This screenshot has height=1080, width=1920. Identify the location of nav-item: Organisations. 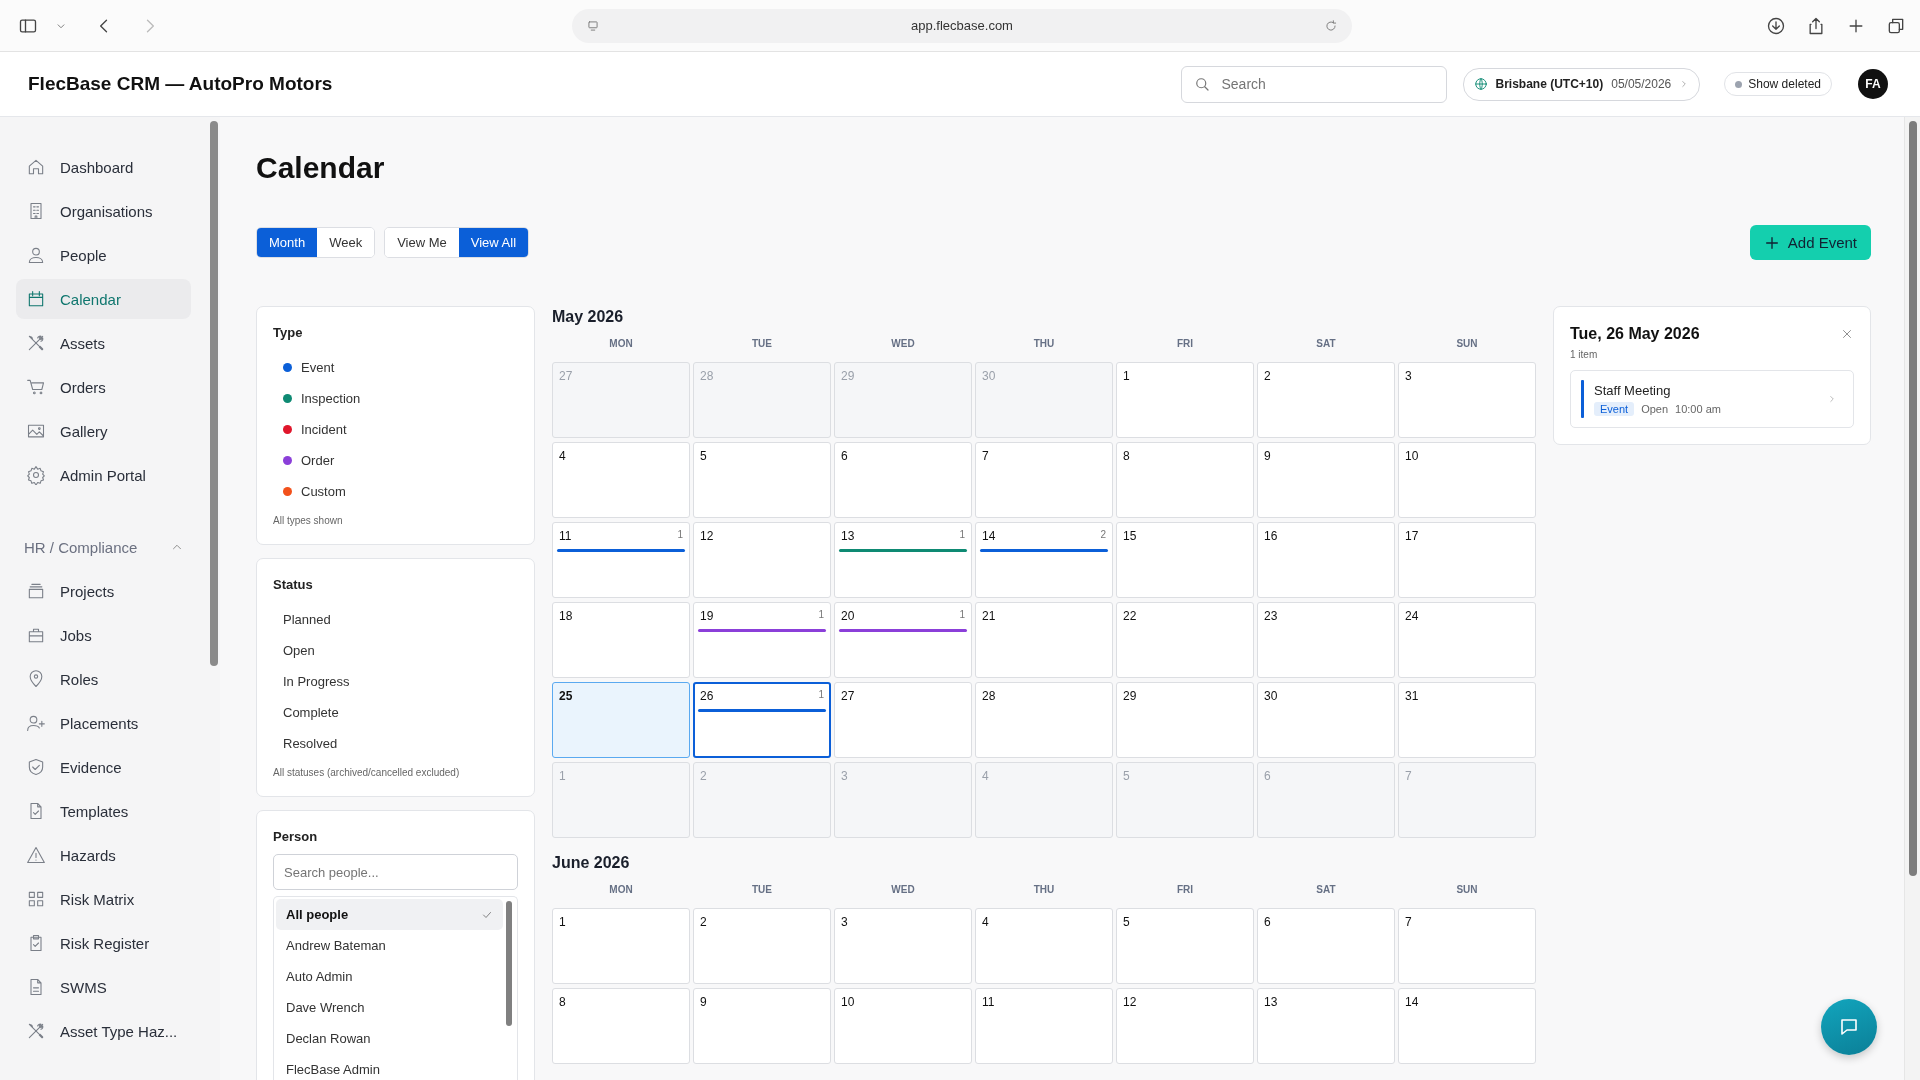
(103, 211).